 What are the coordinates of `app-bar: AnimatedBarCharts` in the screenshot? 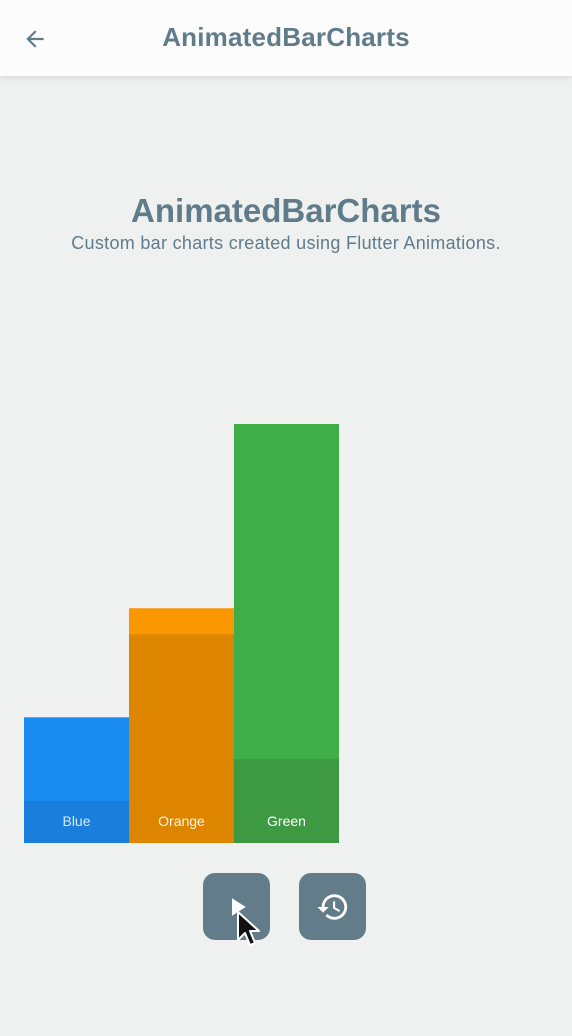 It's located at (286, 38).